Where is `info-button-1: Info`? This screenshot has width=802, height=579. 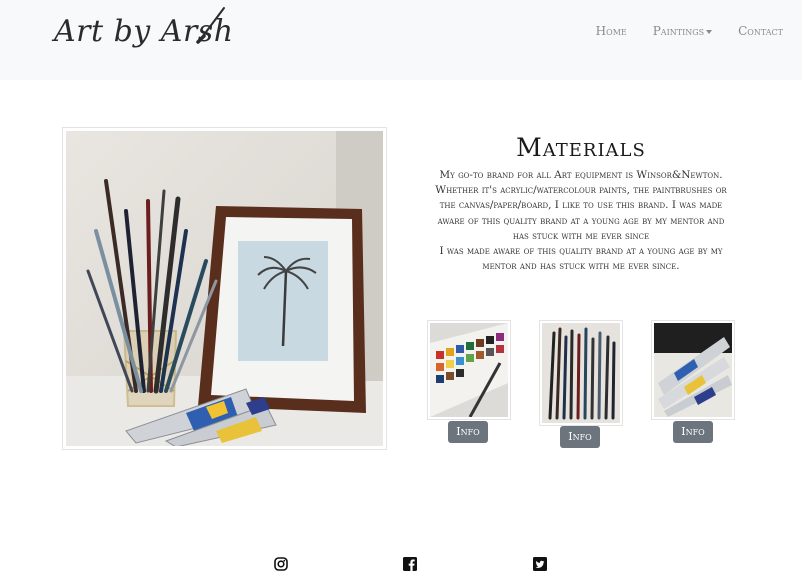 info-button-1: Info is located at coordinates (468, 432).